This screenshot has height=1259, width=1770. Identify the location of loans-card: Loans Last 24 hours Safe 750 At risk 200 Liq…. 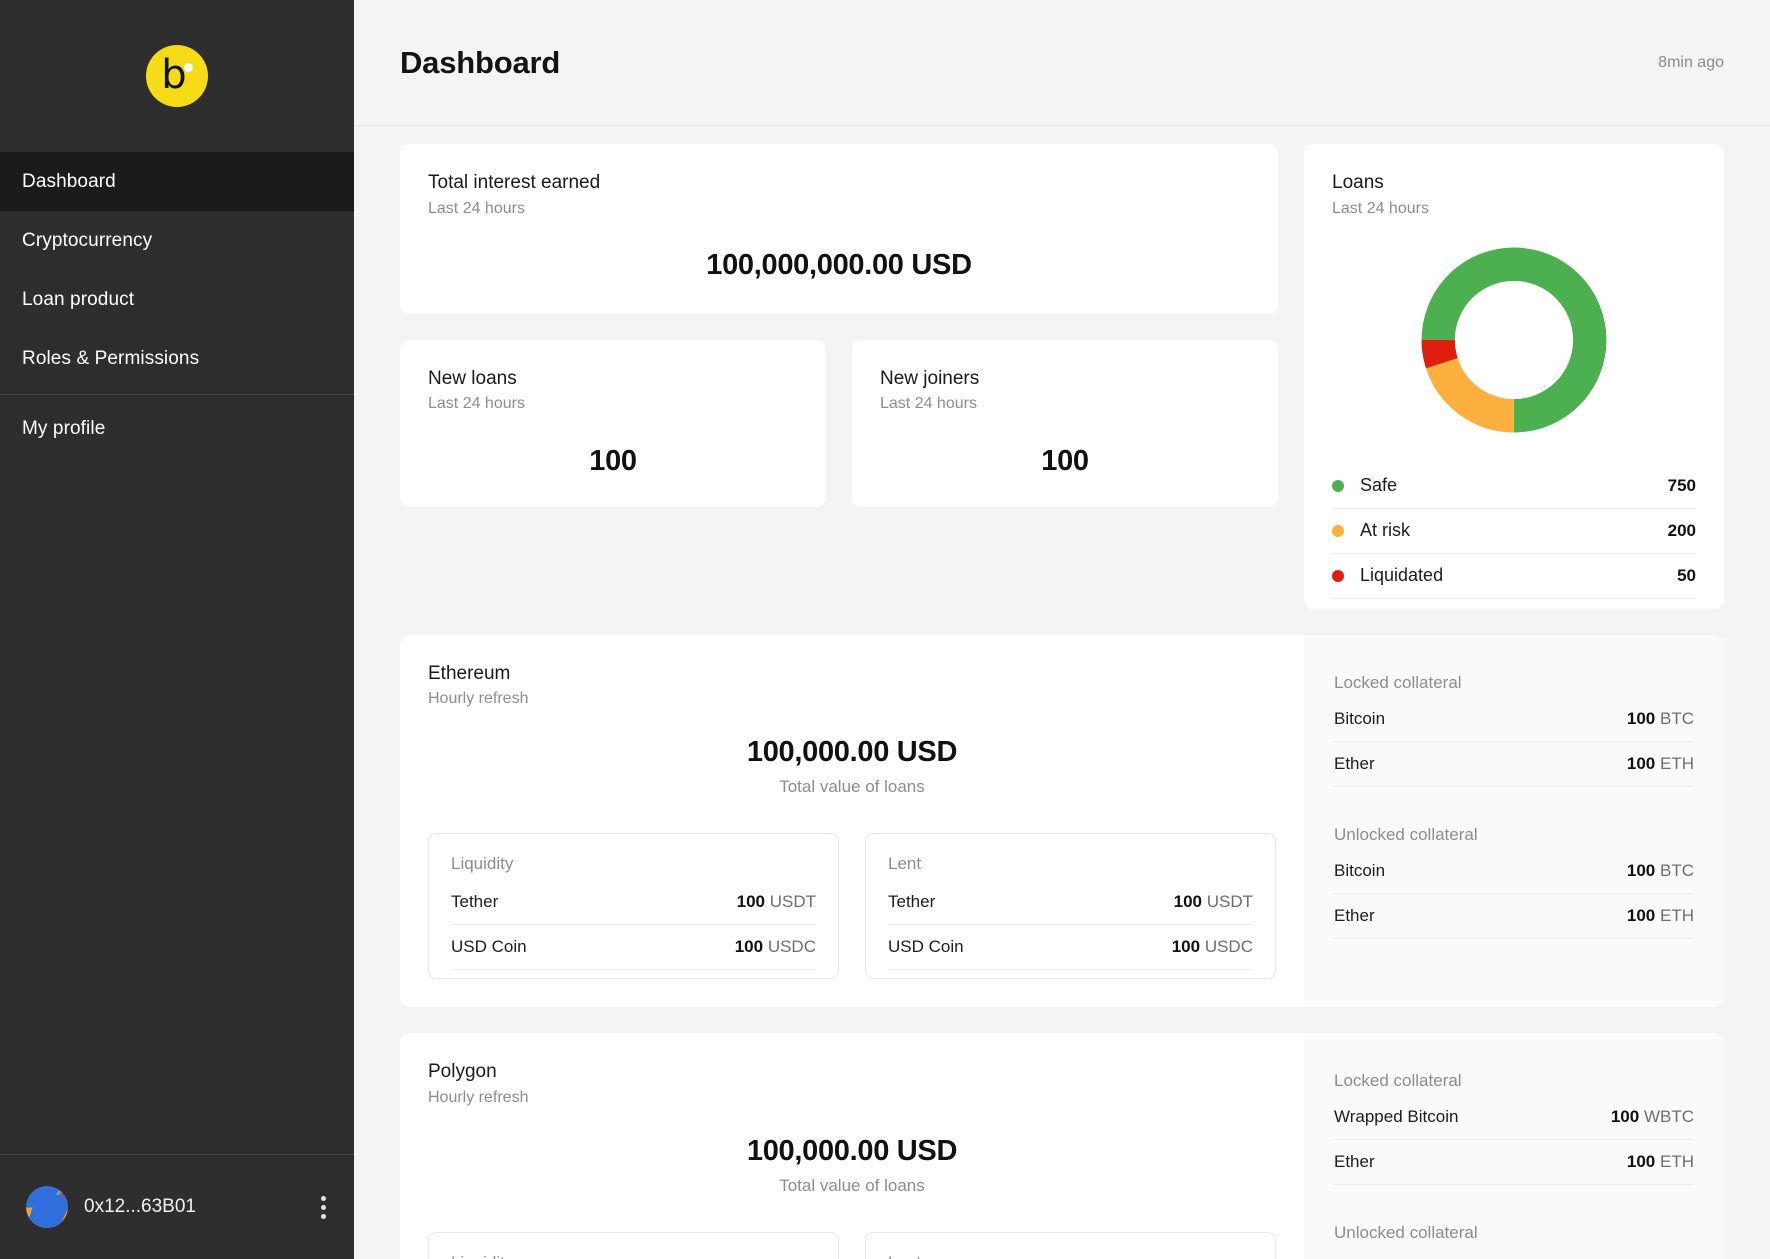
(1514, 376).